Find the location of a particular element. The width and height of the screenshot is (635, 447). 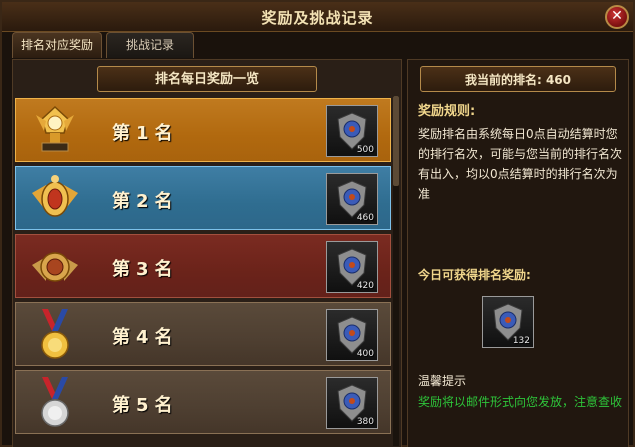

title-bar: 奖励及挑战记录 ✕ is located at coordinates (317, 17).